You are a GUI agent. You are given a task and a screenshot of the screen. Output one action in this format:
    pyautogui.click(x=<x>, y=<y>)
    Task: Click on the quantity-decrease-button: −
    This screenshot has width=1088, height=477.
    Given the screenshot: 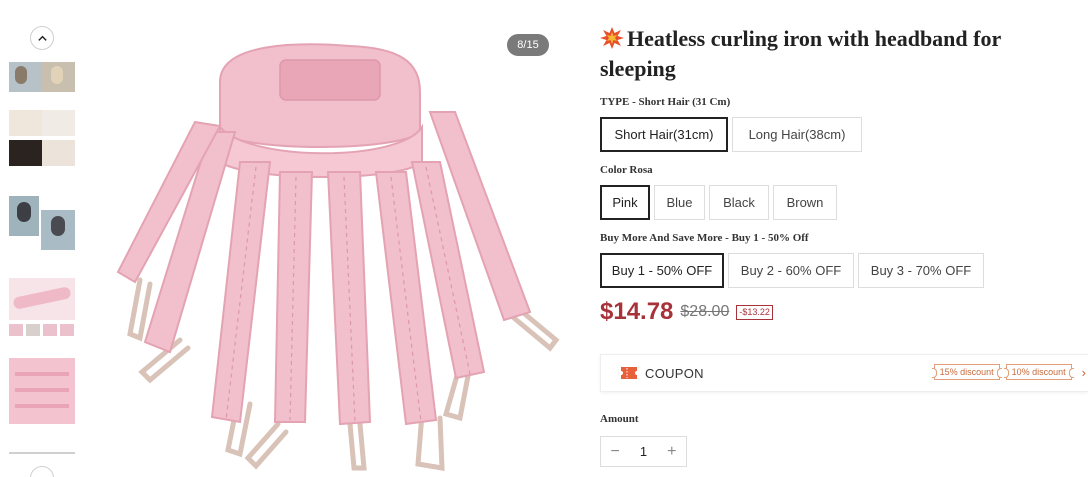 What is the action you would take?
    pyautogui.click(x=615, y=451)
    